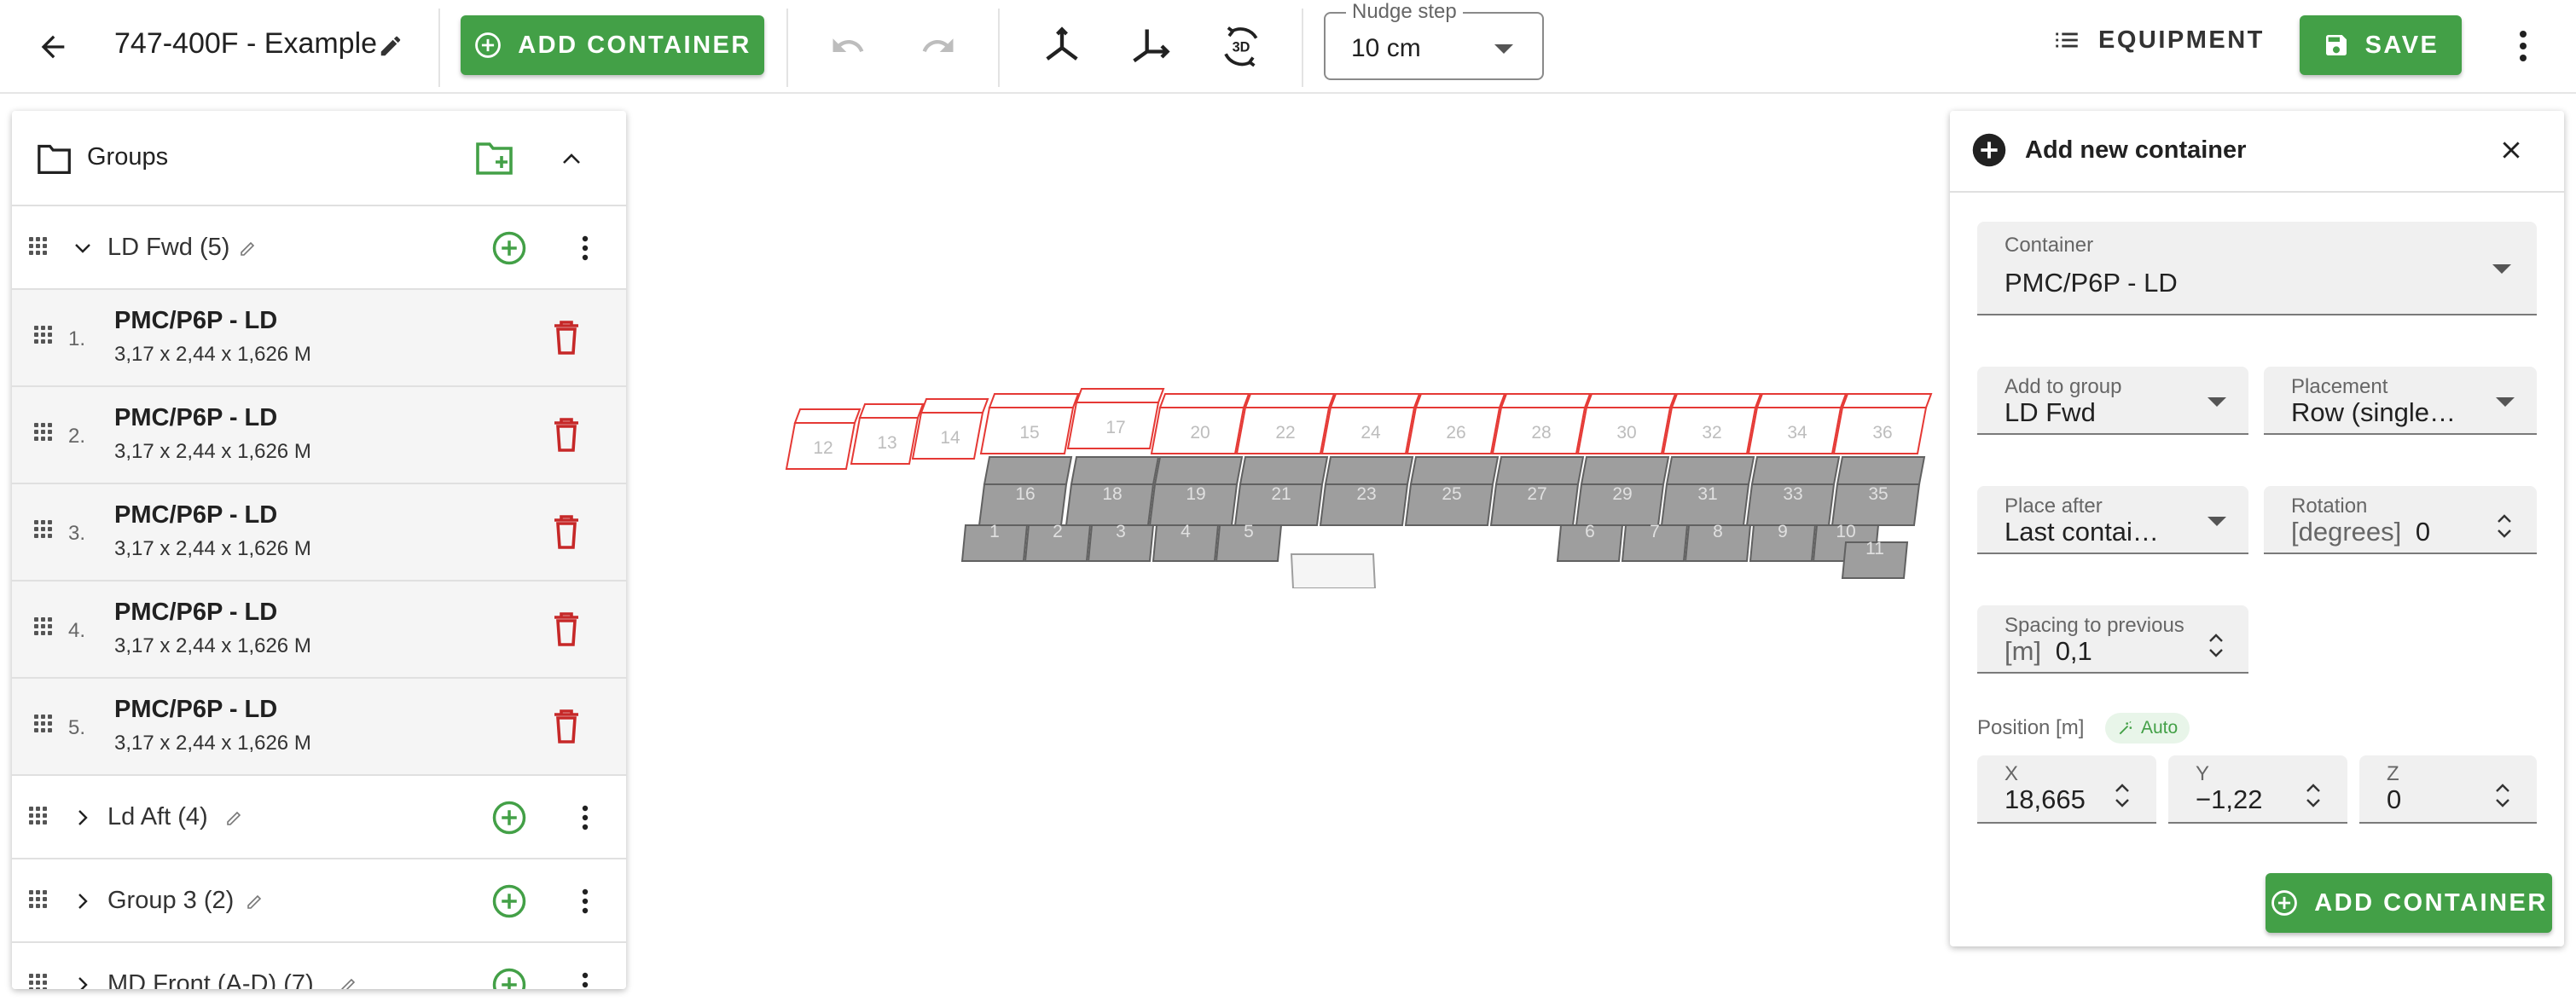 Image resolution: width=2576 pixels, height=1001 pixels. Describe the element at coordinates (2257, 789) in the screenshot. I see `position-y-input: Y −1,22` at that location.